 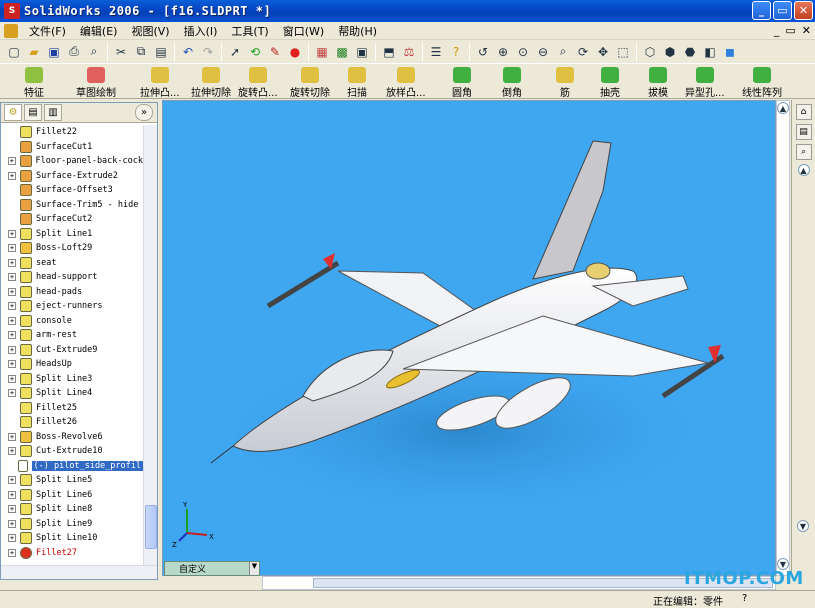 I want to click on tree-horizontal-scrollbar, so click(x=79, y=572).